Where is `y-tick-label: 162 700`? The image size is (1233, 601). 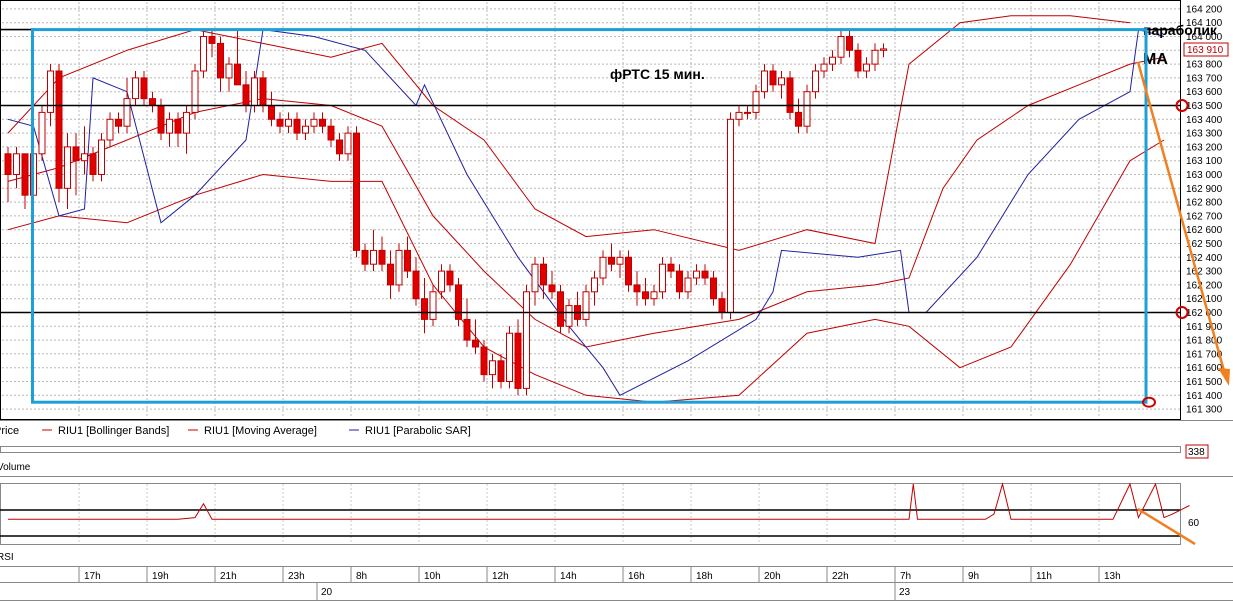
y-tick-label: 162 700 is located at coordinates (1204, 216).